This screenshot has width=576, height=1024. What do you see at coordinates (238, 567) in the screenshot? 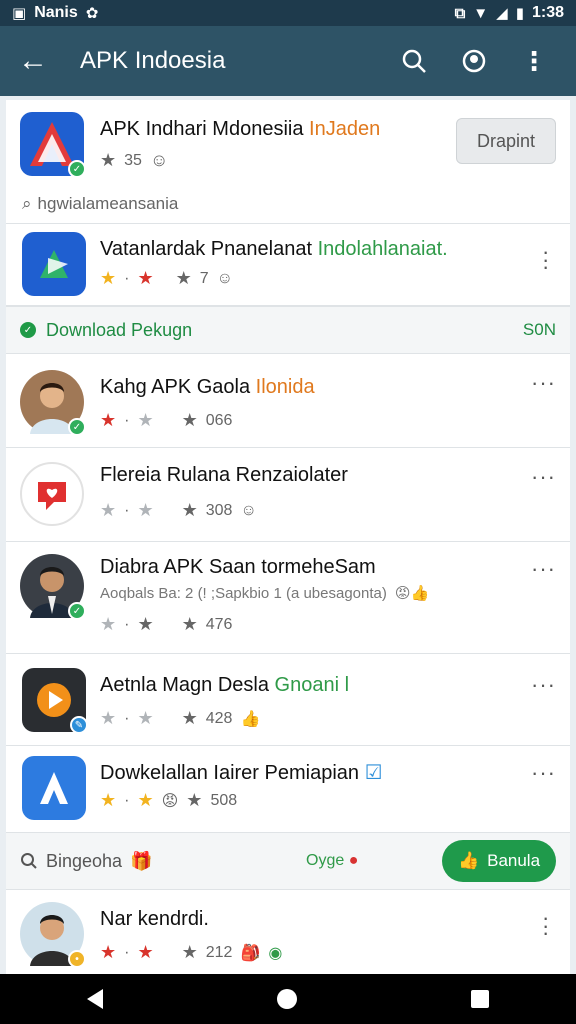
I see `app-name: Diabra APK Saan tormeheSam` at bounding box center [238, 567].